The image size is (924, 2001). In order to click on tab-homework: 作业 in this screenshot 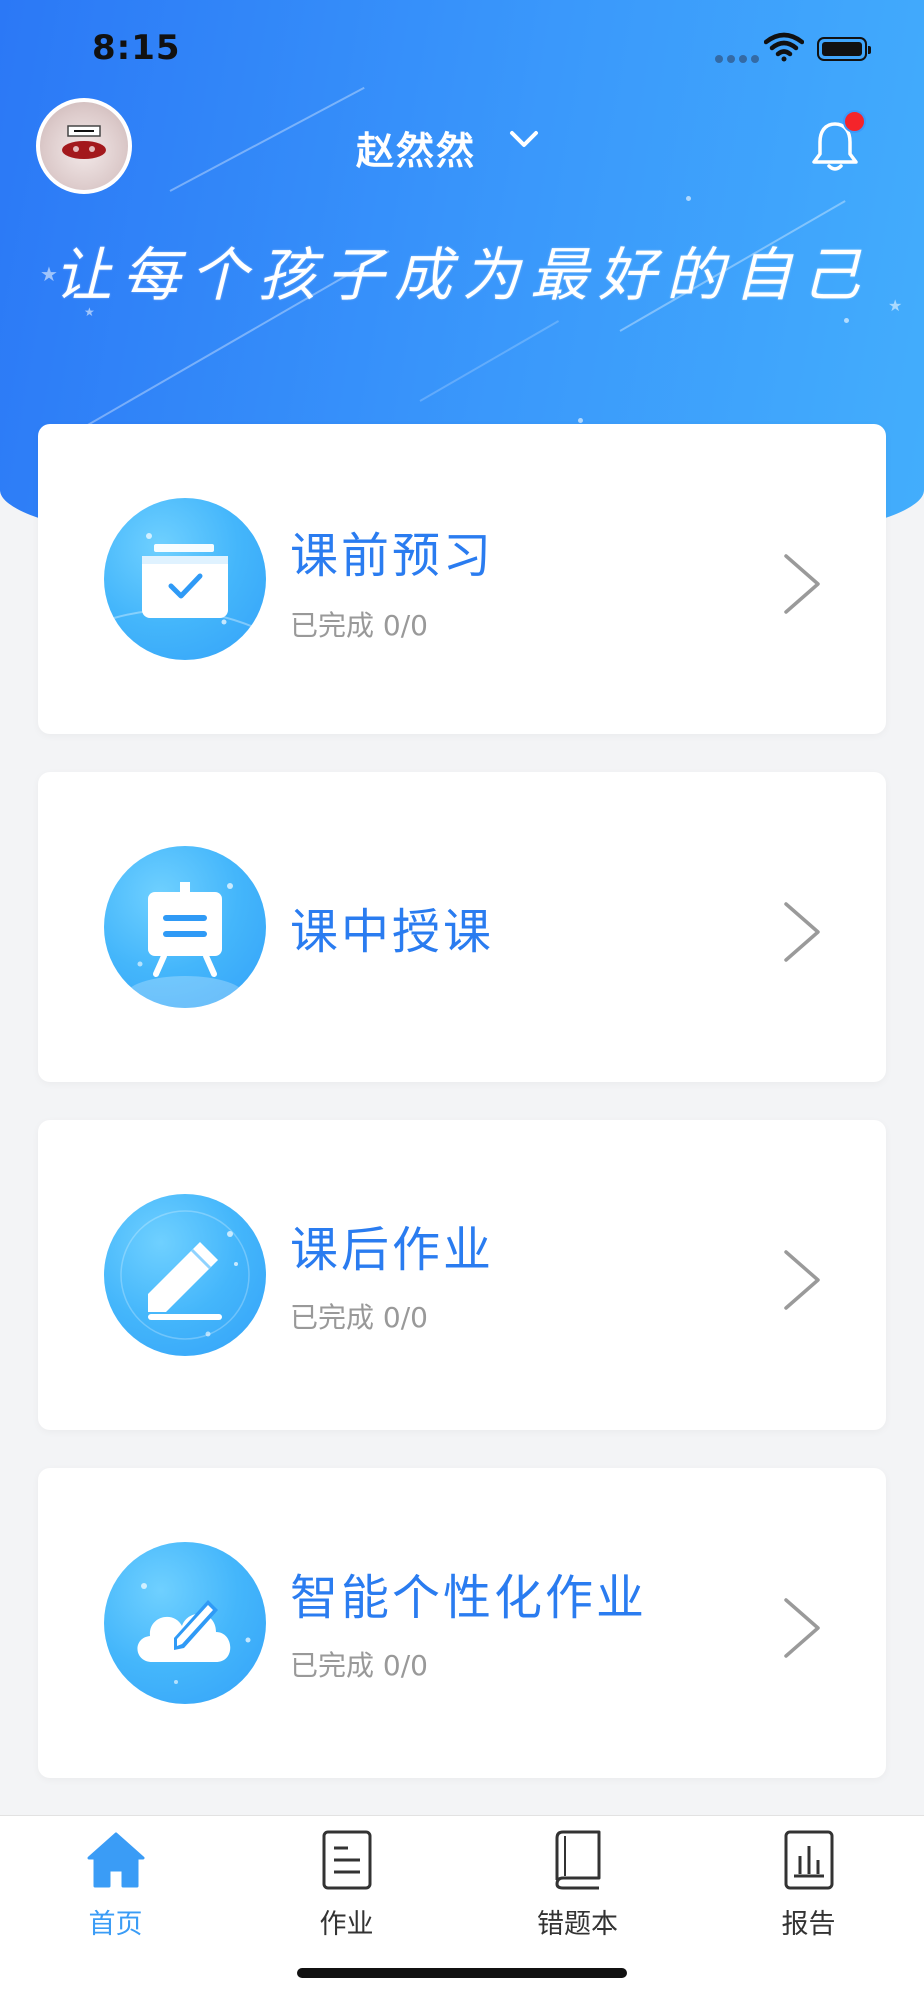, I will do `click(346, 1878)`.